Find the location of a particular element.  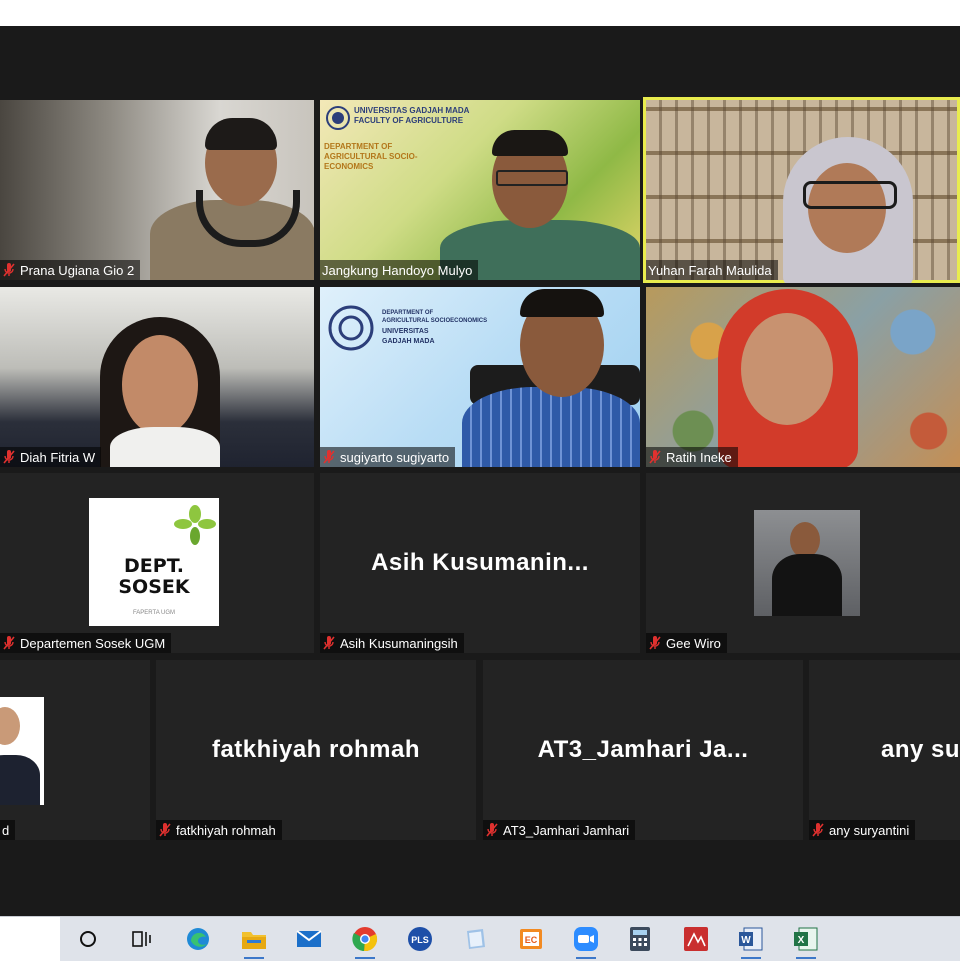

chrome-icon is located at coordinates (365, 942).